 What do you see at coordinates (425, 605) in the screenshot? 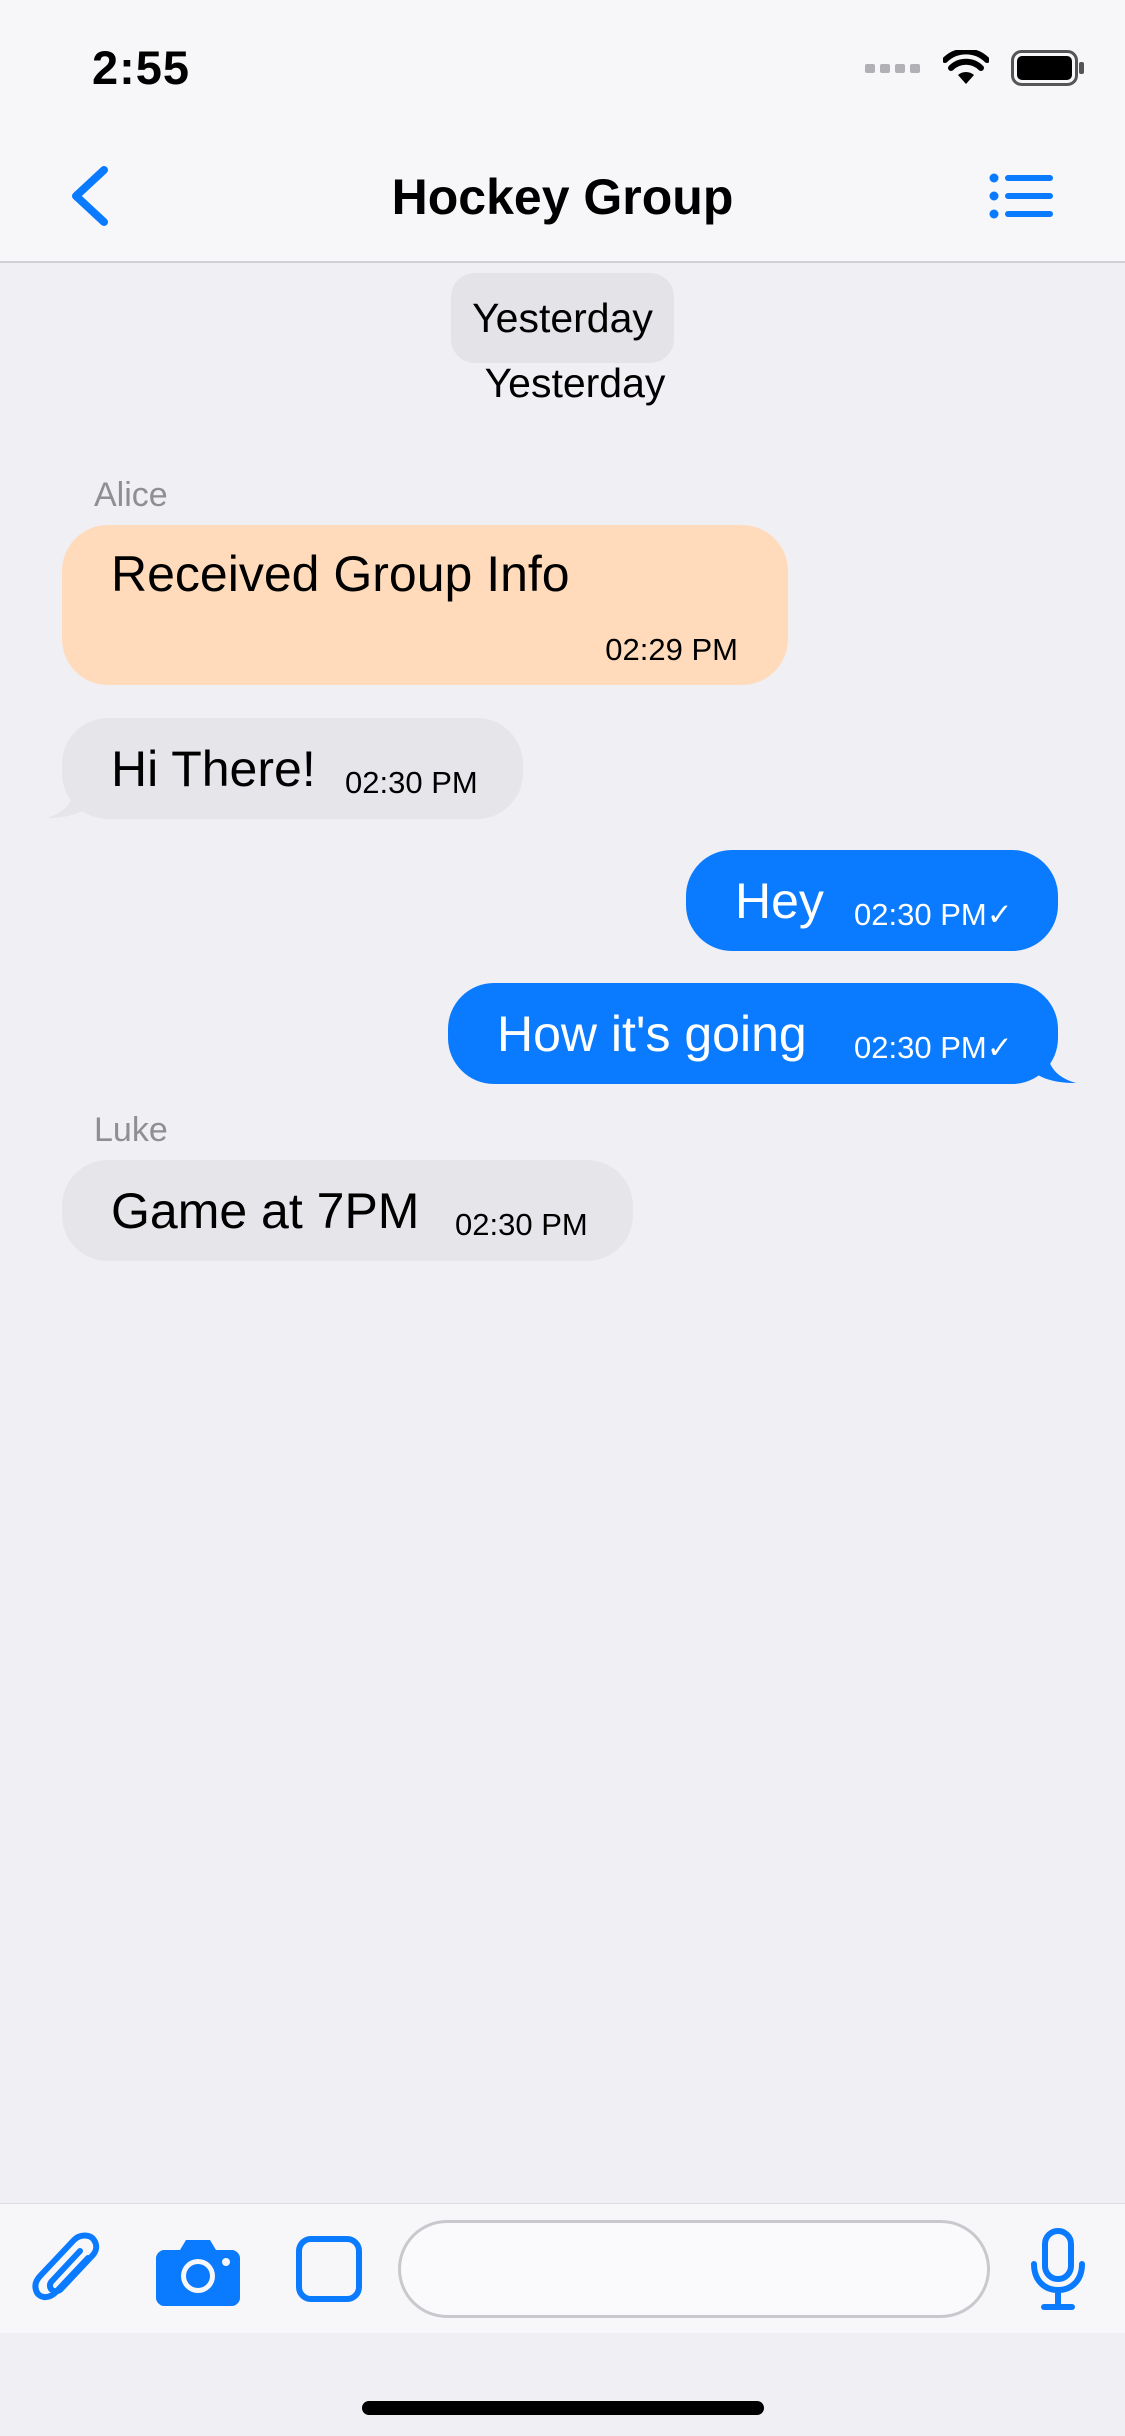
I see `message-bubble: Received Group Info 02:29 PM` at bounding box center [425, 605].